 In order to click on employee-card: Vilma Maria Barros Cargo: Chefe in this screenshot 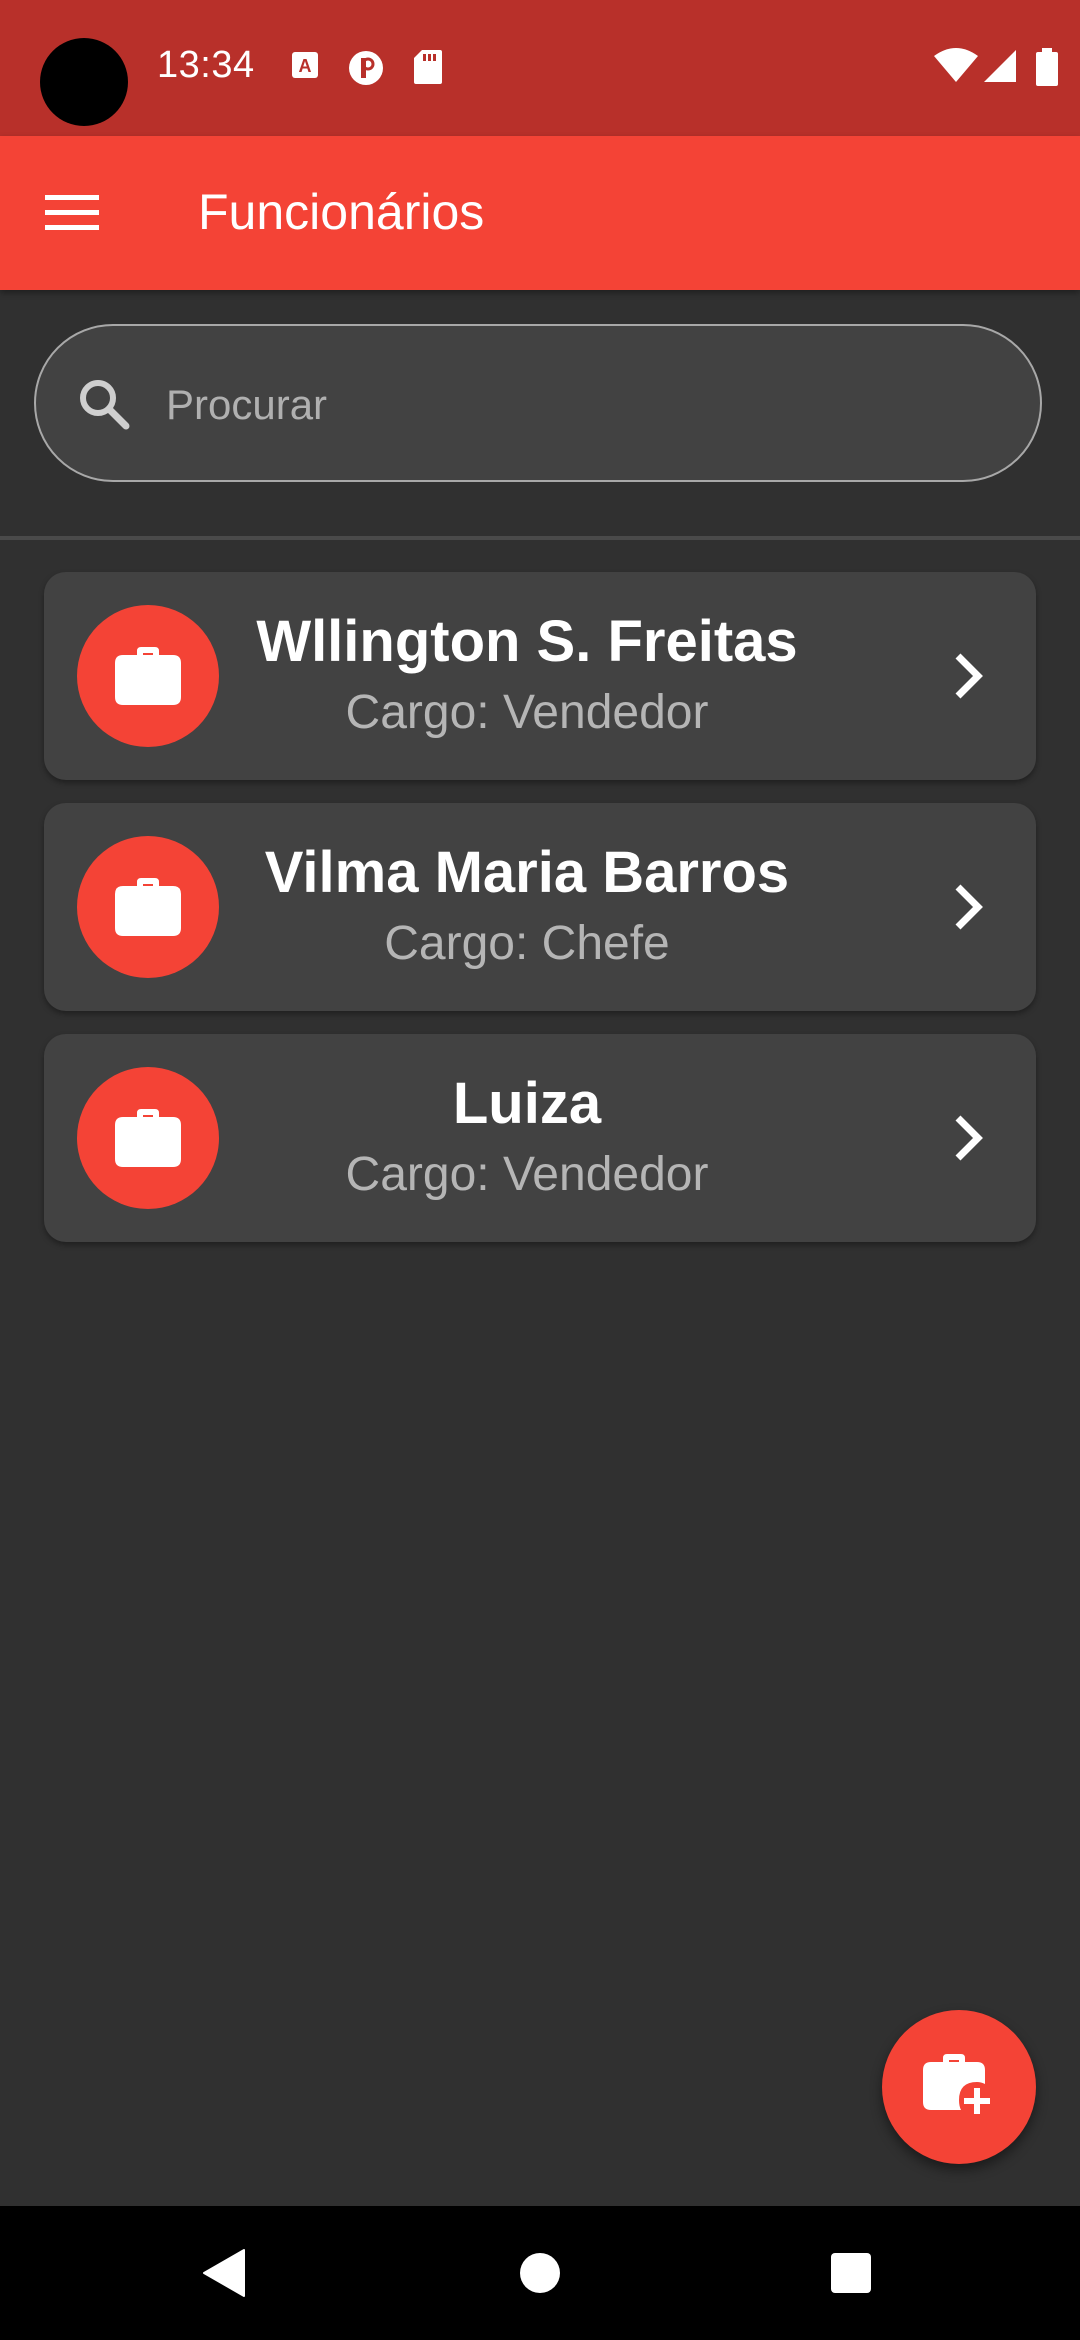, I will do `click(540, 907)`.